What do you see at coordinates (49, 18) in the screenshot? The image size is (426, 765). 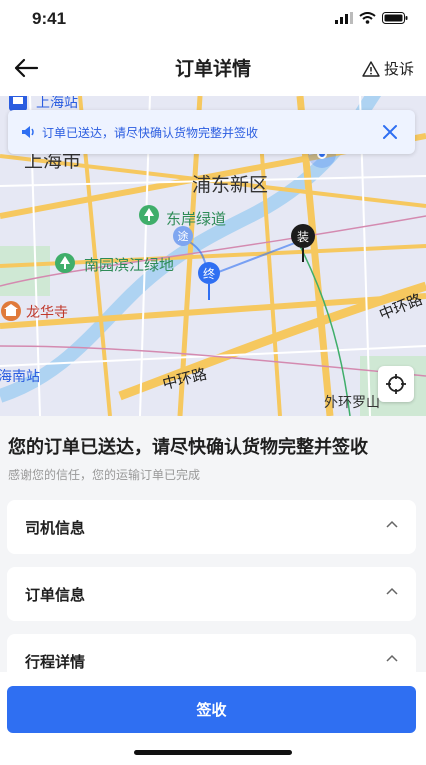 I see `status-time: 9:41` at bounding box center [49, 18].